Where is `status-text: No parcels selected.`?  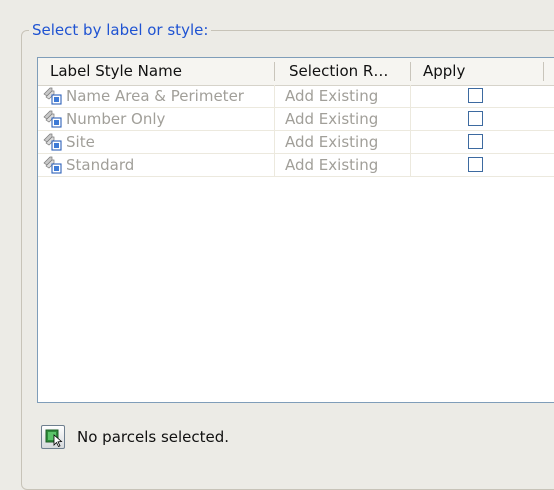 status-text: No parcels selected. is located at coordinates (153, 437).